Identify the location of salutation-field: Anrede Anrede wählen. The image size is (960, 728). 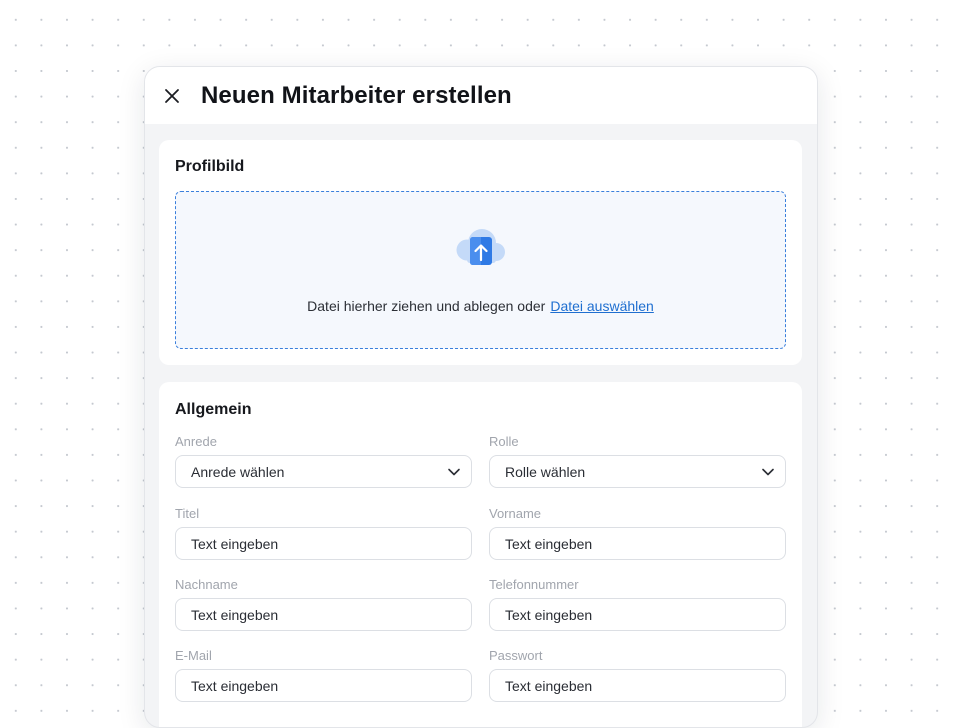
(323, 461).